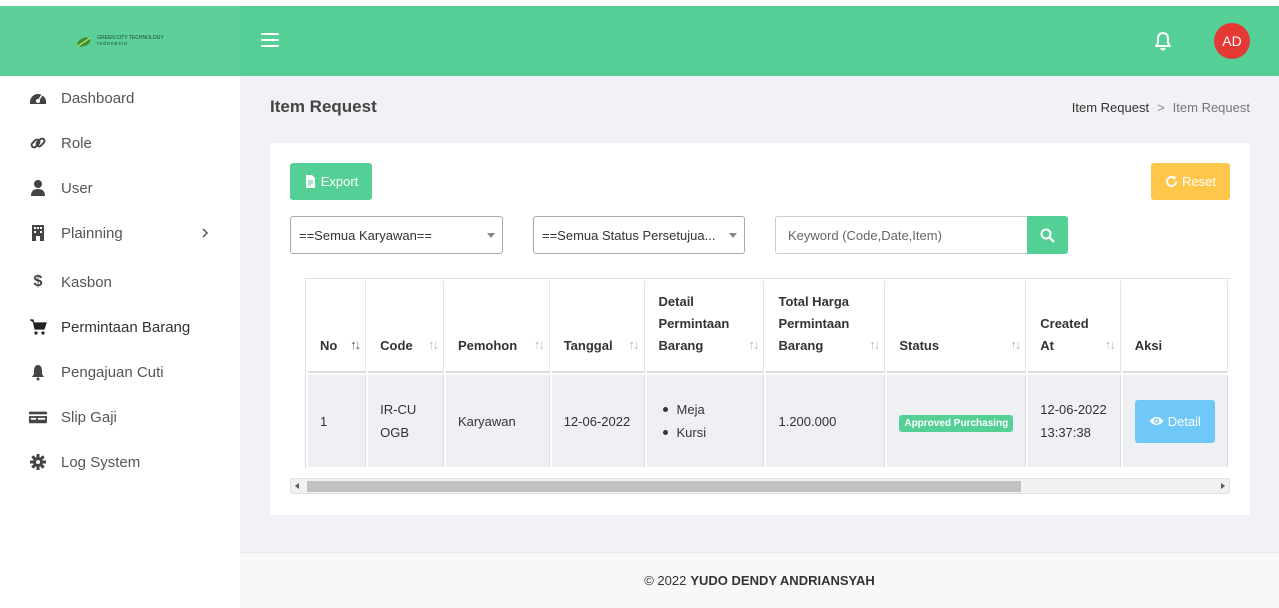 This screenshot has width=1279, height=608. What do you see at coordinates (310, 181) in the screenshot?
I see `file-export-icon` at bounding box center [310, 181].